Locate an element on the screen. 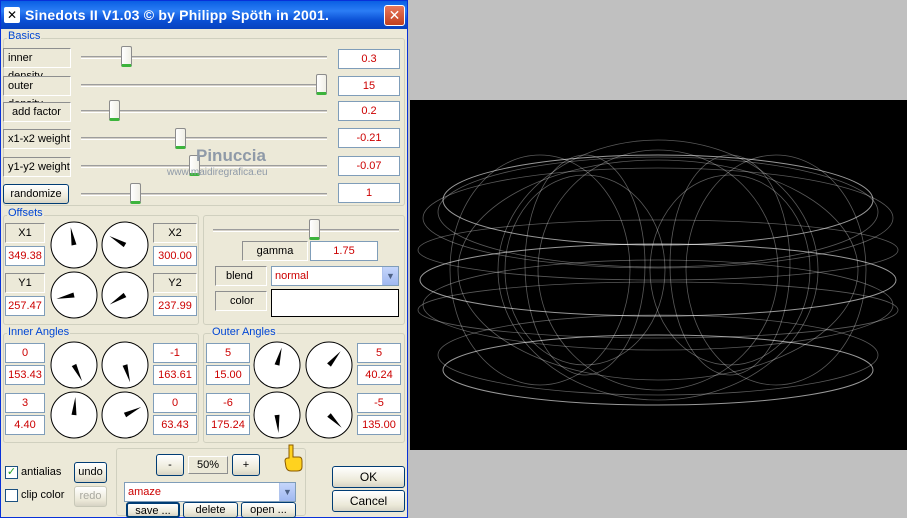 This screenshot has width=907, height=518. x2-value: 300.00 is located at coordinates (175, 256).